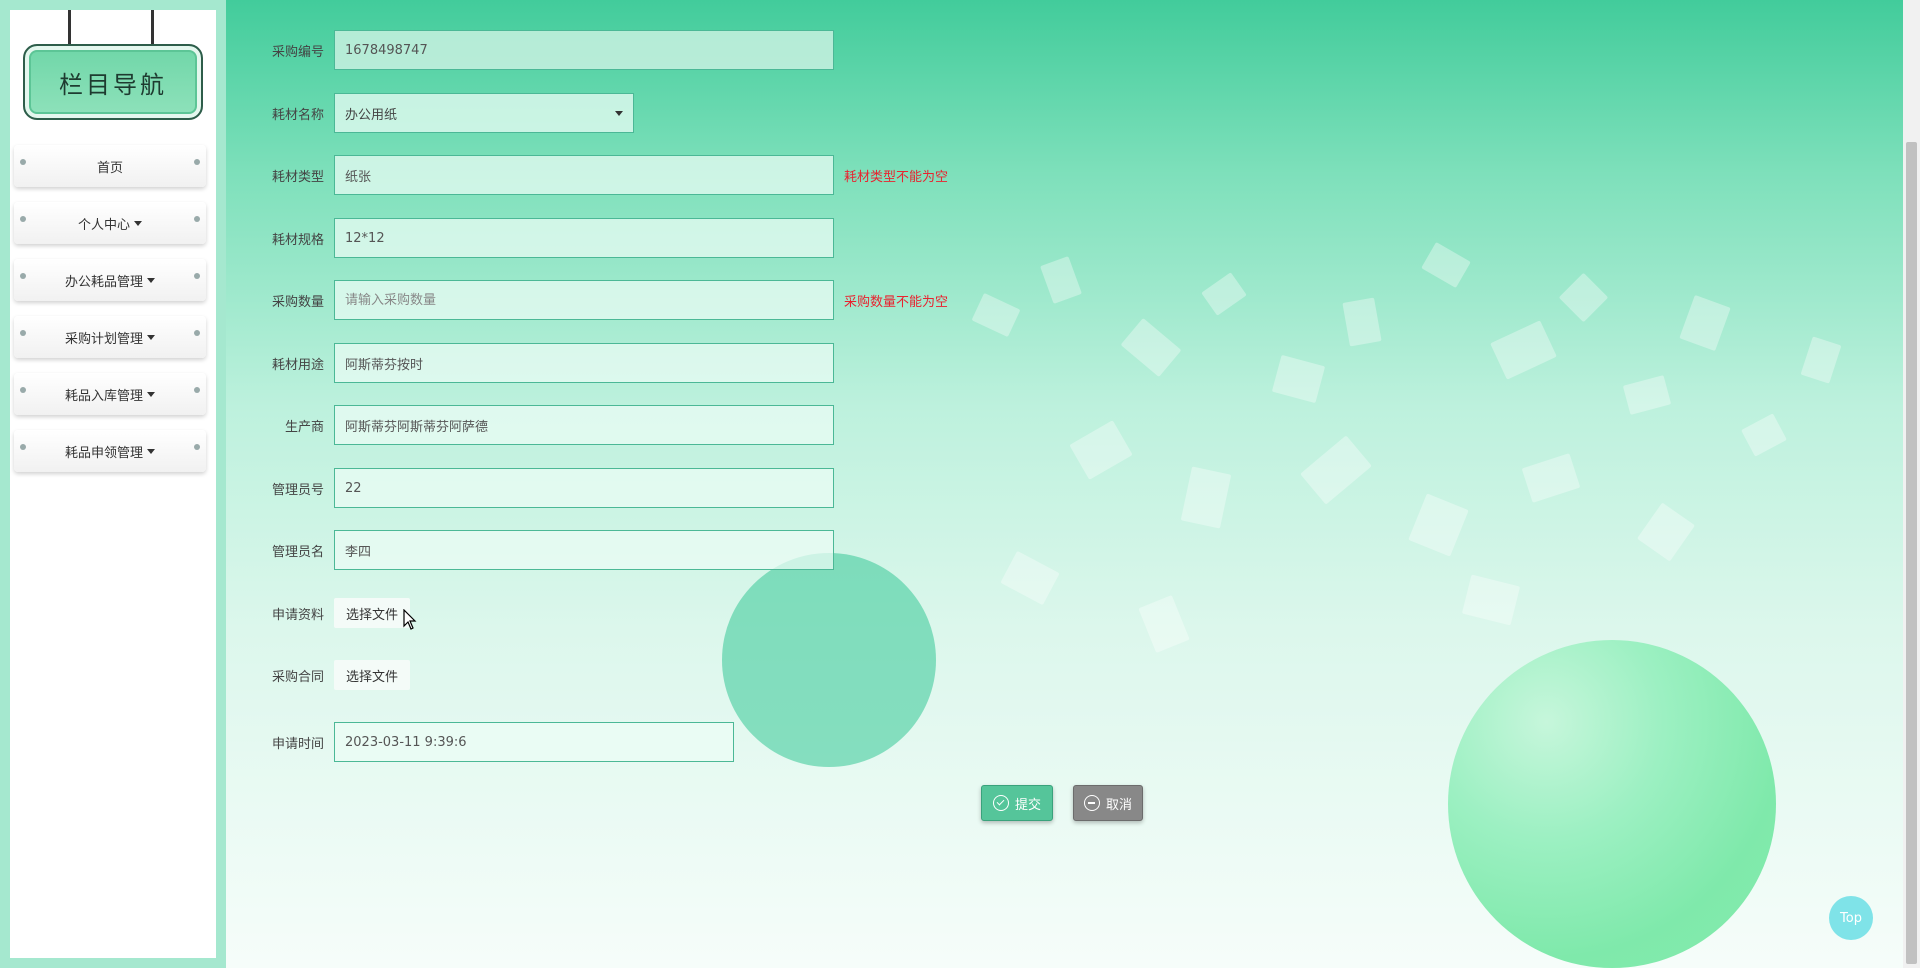 This screenshot has width=1920, height=968. I want to click on sidebar-item-label: 个人中心, so click(103, 225).